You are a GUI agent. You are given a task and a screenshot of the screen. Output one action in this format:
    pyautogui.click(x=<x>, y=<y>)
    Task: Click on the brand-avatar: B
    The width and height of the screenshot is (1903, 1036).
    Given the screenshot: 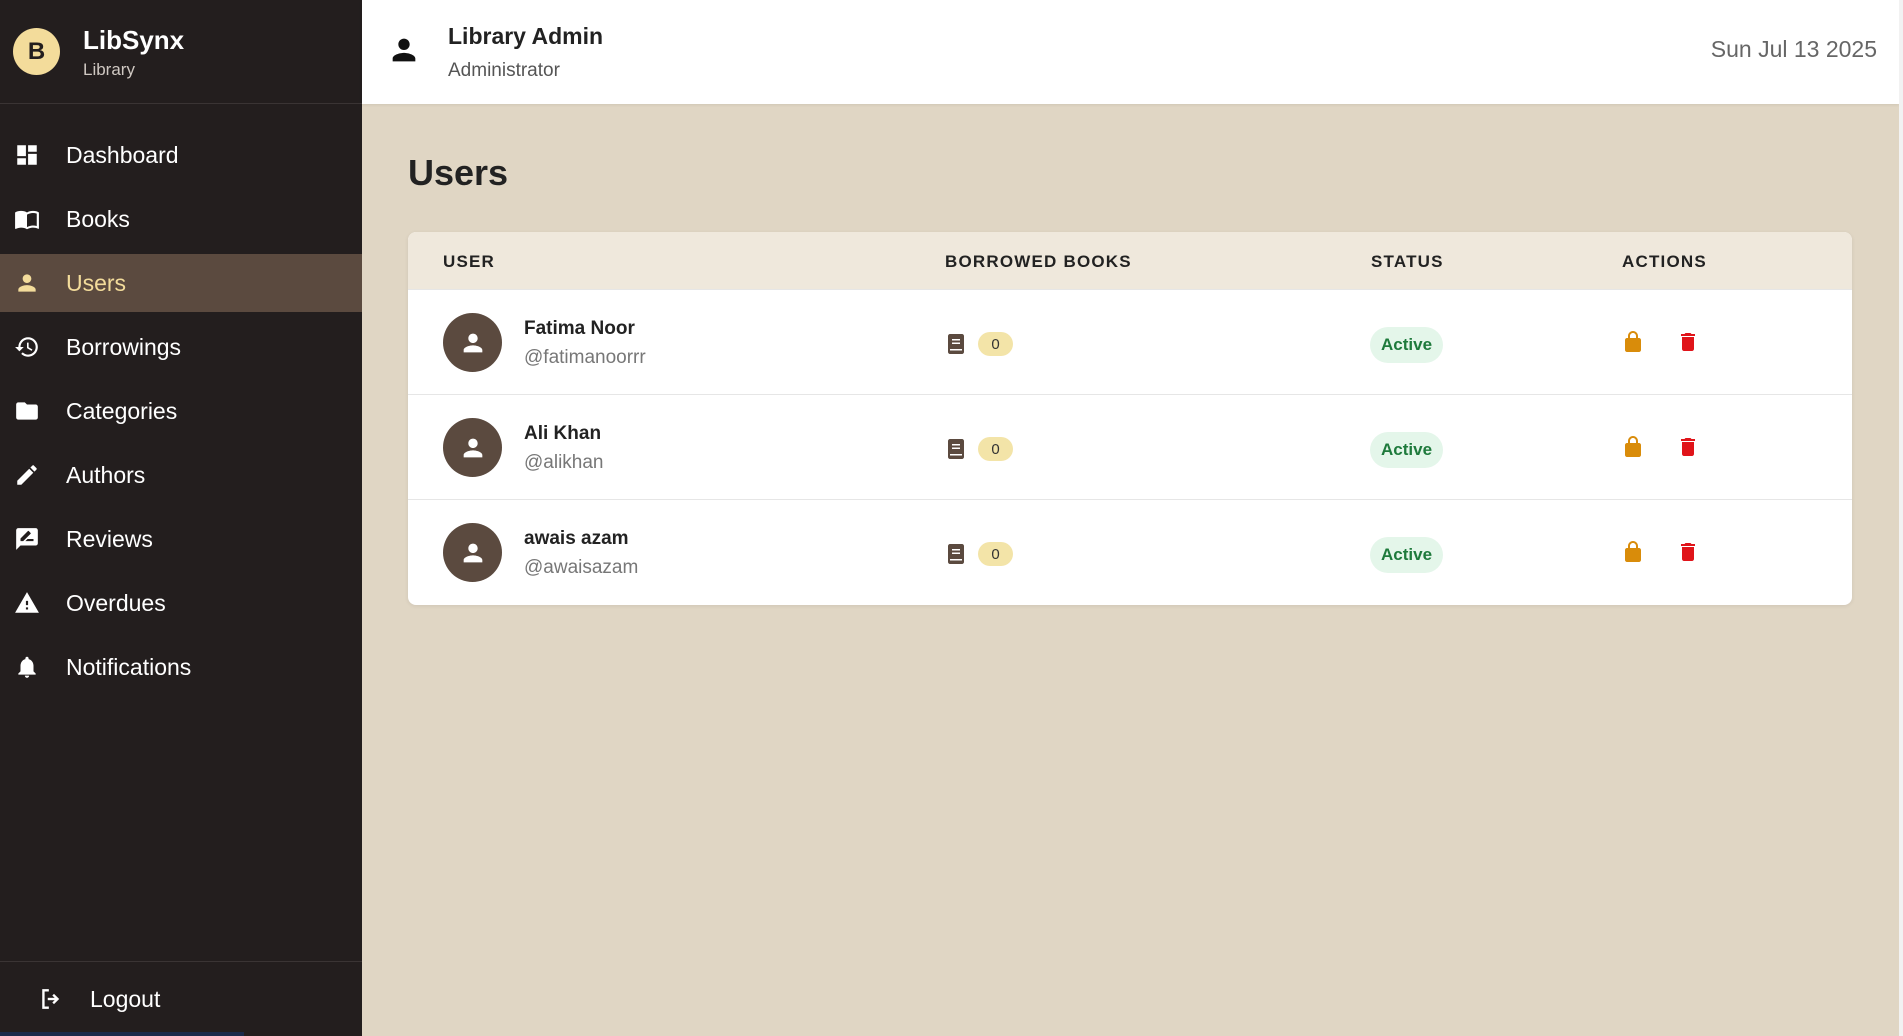 What is the action you would take?
    pyautogui.click(x=36, y=51)
    